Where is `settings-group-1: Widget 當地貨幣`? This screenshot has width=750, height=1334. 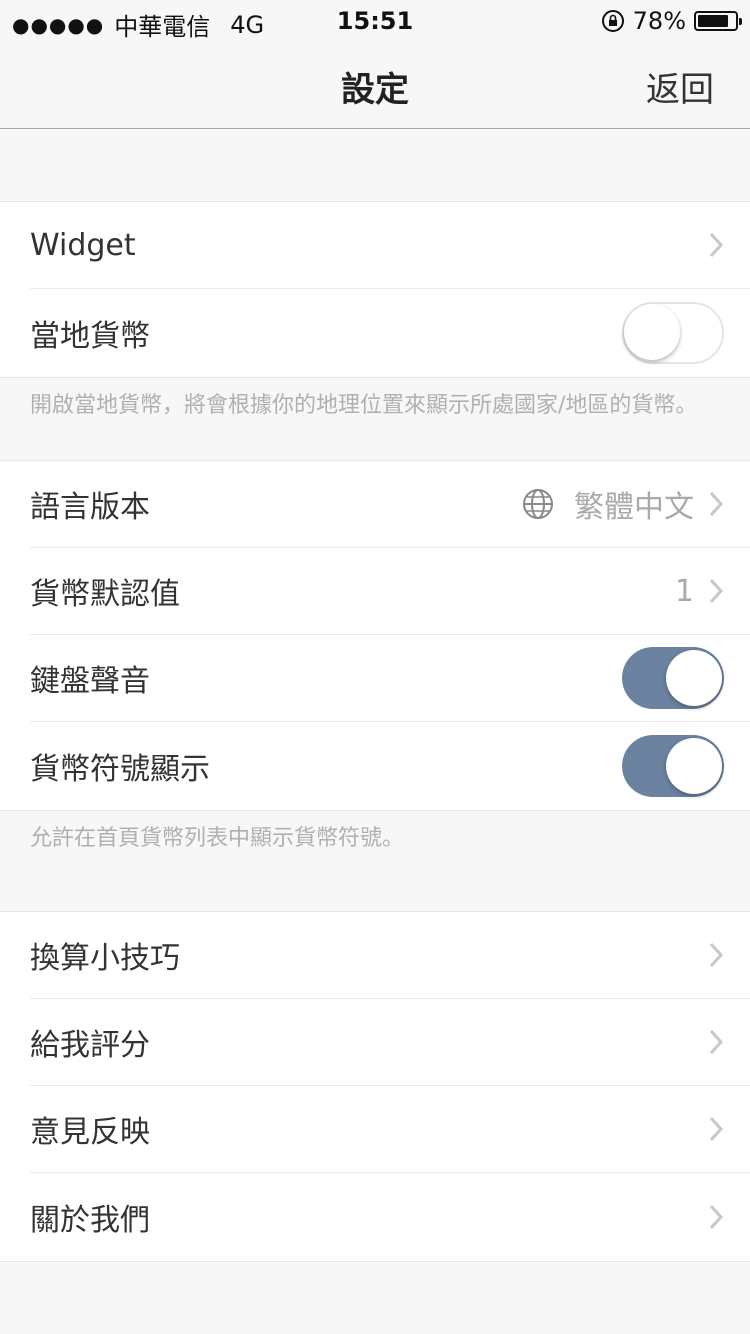 settings-group-1: Widget 當地貨幣 is located at coordinates (375, 289).